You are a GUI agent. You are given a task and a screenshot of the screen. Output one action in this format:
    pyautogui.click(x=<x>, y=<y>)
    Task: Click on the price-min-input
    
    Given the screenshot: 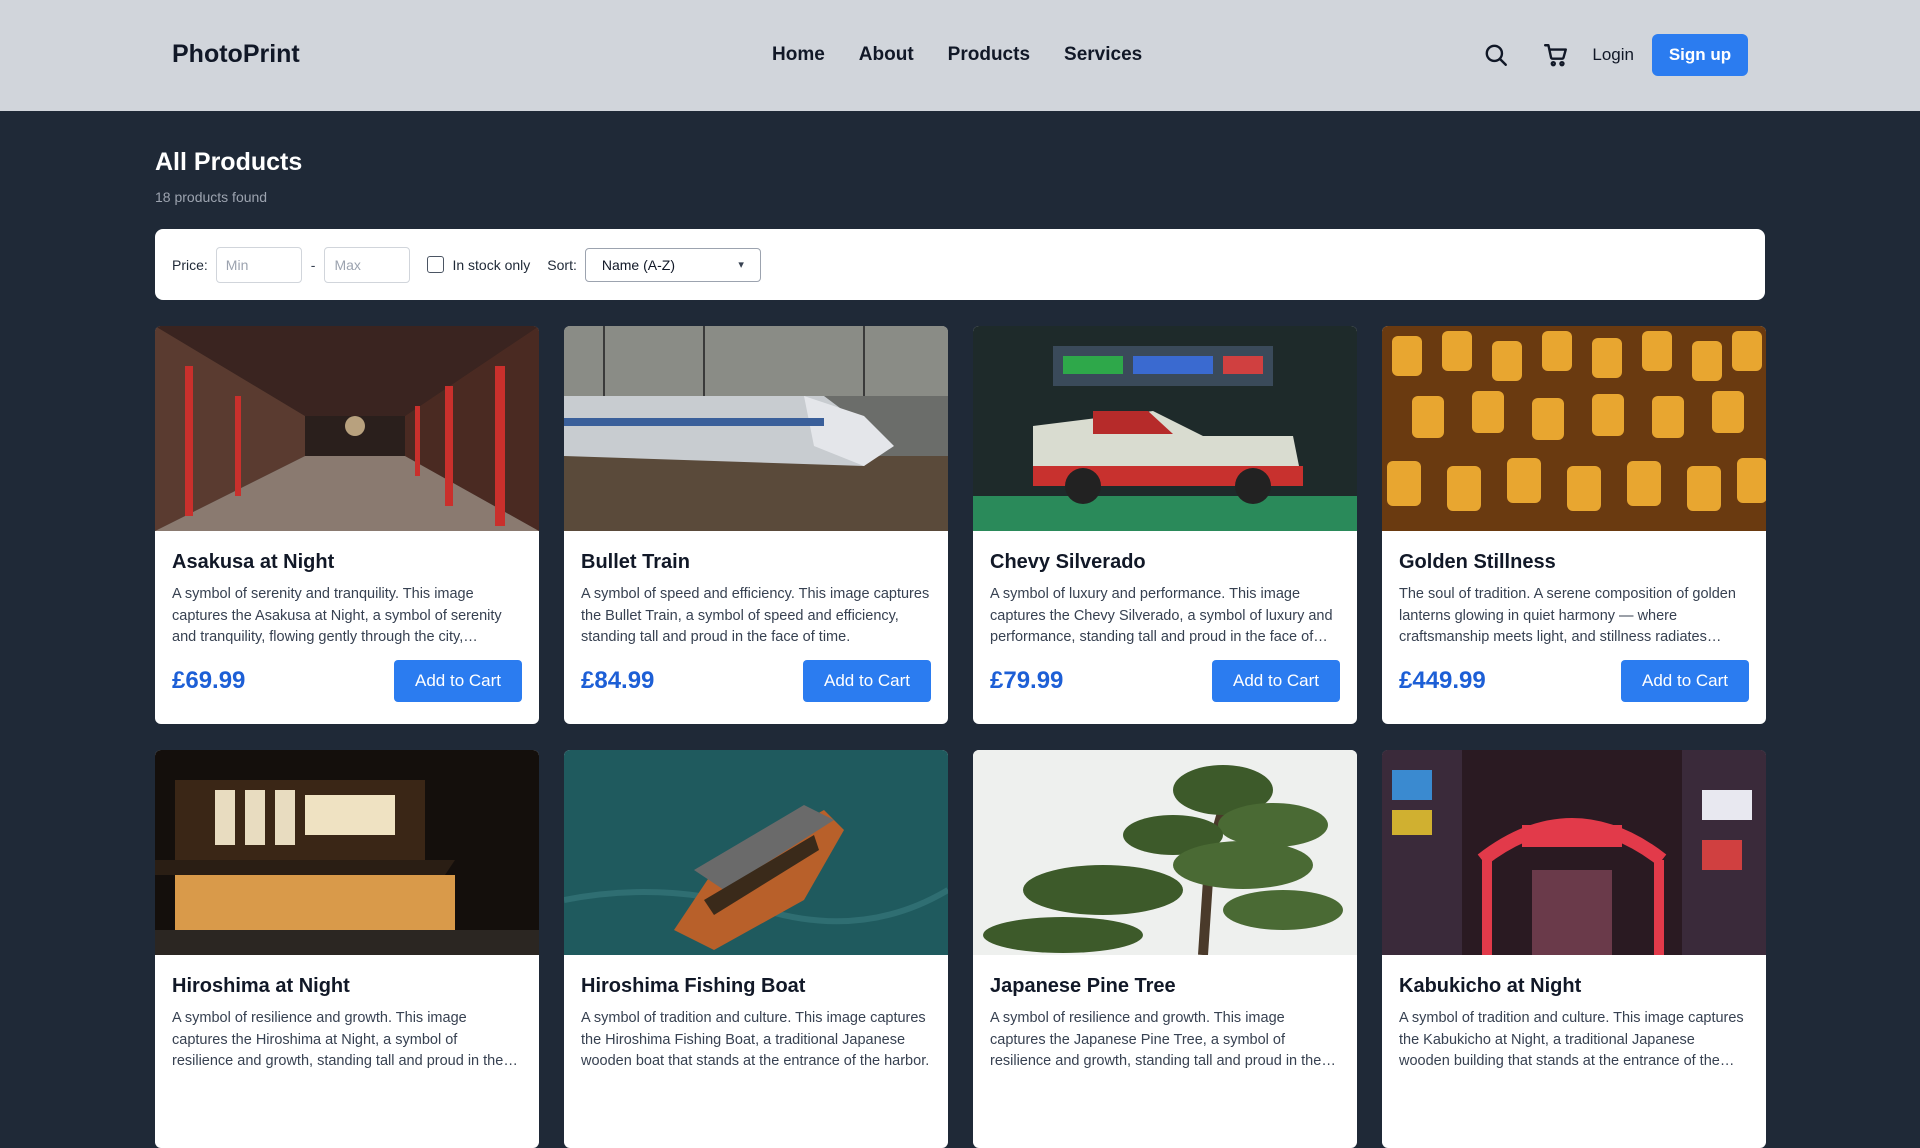 What is the action you would take?
    pyautogui.click(x=258, y=264)
    